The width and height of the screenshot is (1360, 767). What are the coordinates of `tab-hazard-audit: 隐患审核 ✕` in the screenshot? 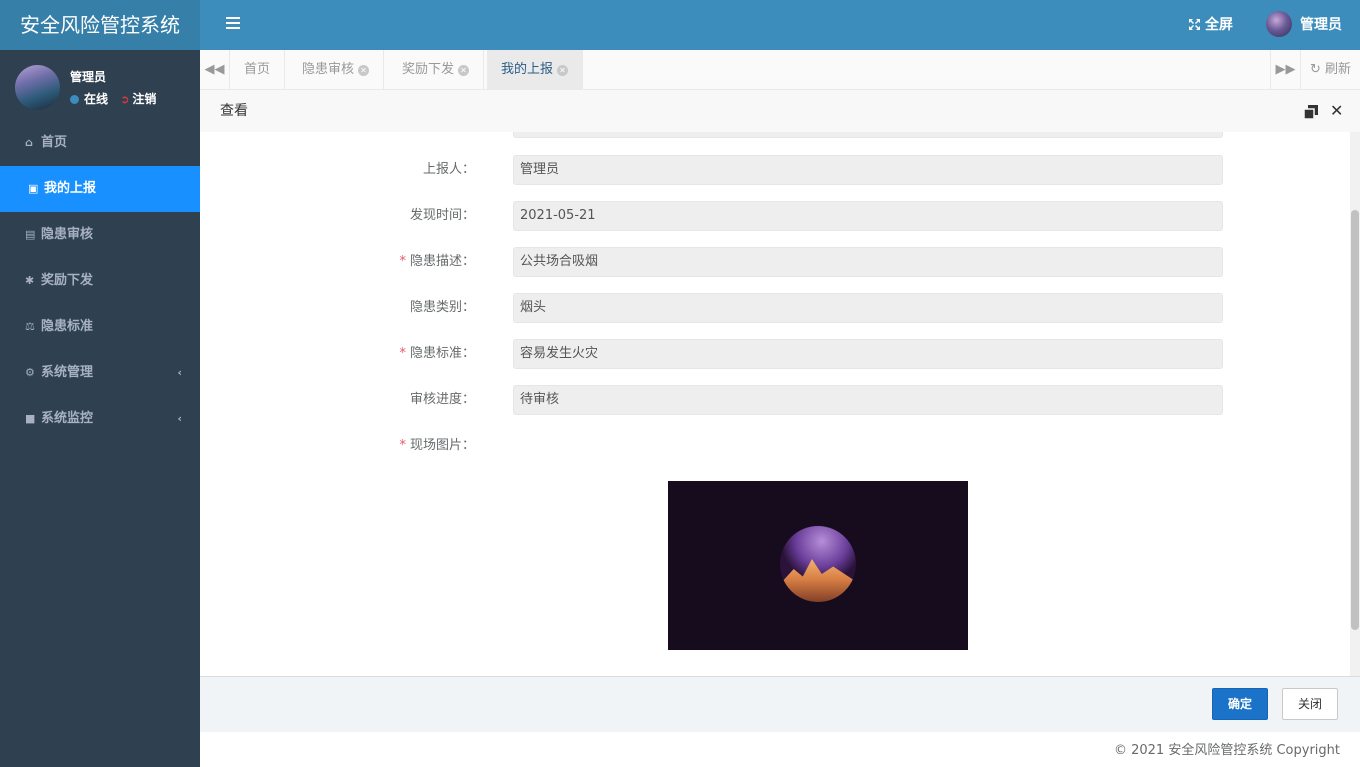 It's located at (336, 70).